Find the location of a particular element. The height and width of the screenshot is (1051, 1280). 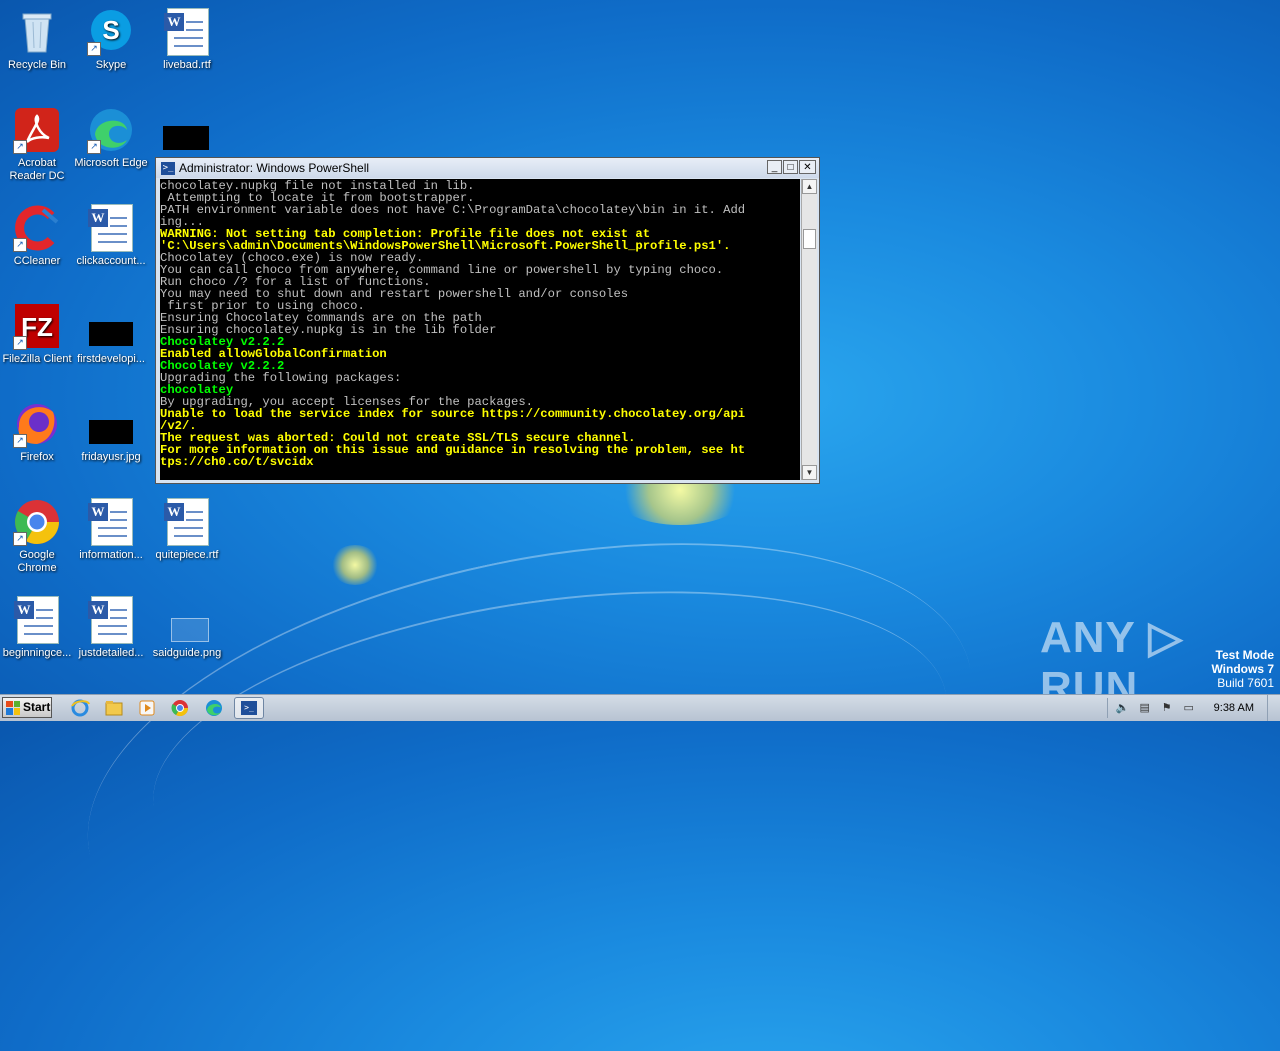

maximize-button: □ is located at coordinates (790, 167).